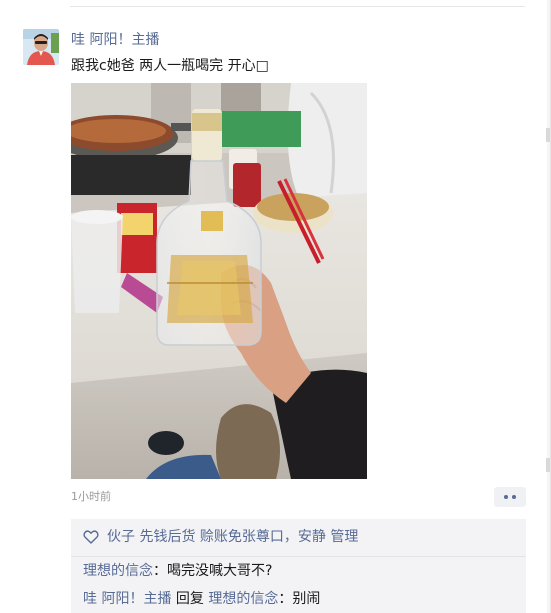  What do you see at coordinates (510, 497) in the screenshot?
I see `more-button` at bounding box center [510, 497].